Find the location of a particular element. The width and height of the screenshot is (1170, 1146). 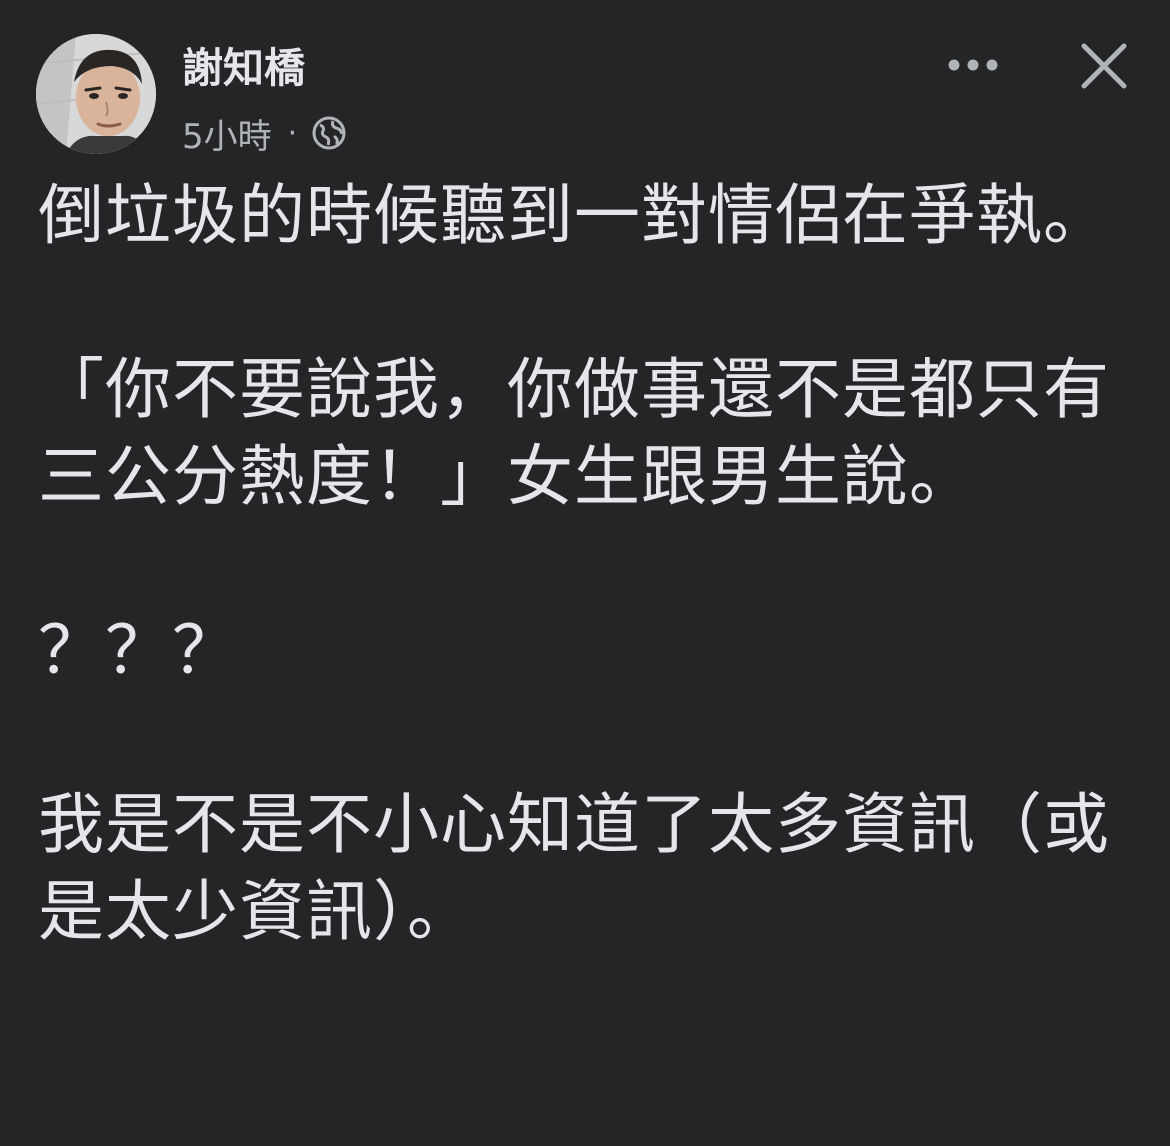

more-horizontal-icon is located at coordinates (973, 65).